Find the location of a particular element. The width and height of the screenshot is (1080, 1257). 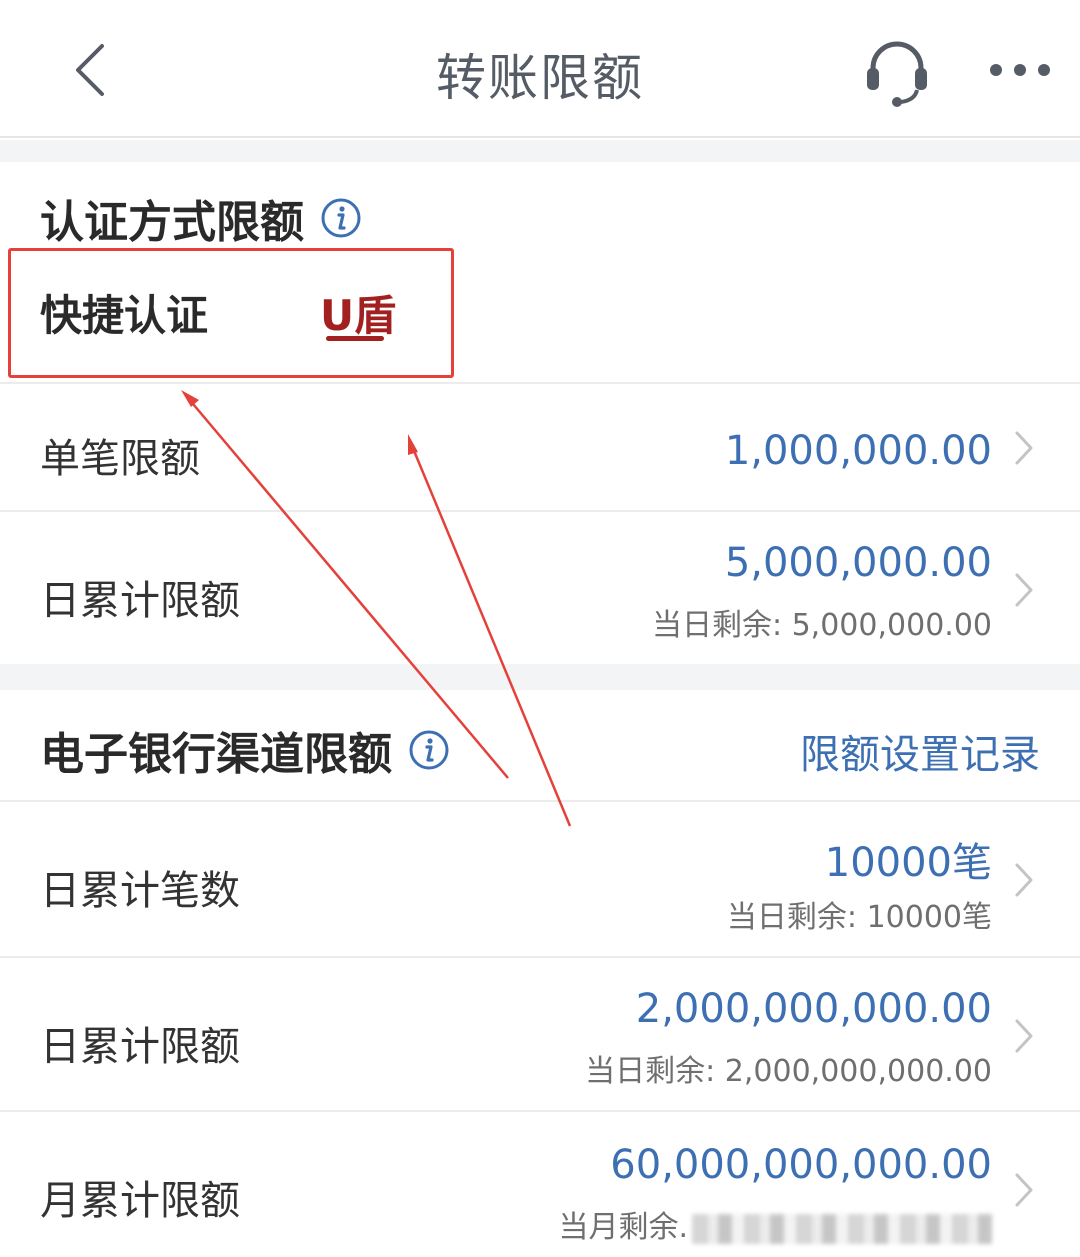

redacted-value is located at coordinates (842, 1228).